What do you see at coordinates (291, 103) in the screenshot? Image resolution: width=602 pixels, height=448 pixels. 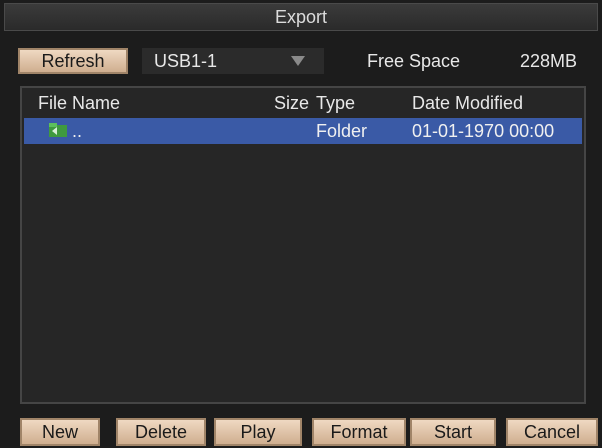 I see `column-header-size: Size` at bounding box center [291, 103].